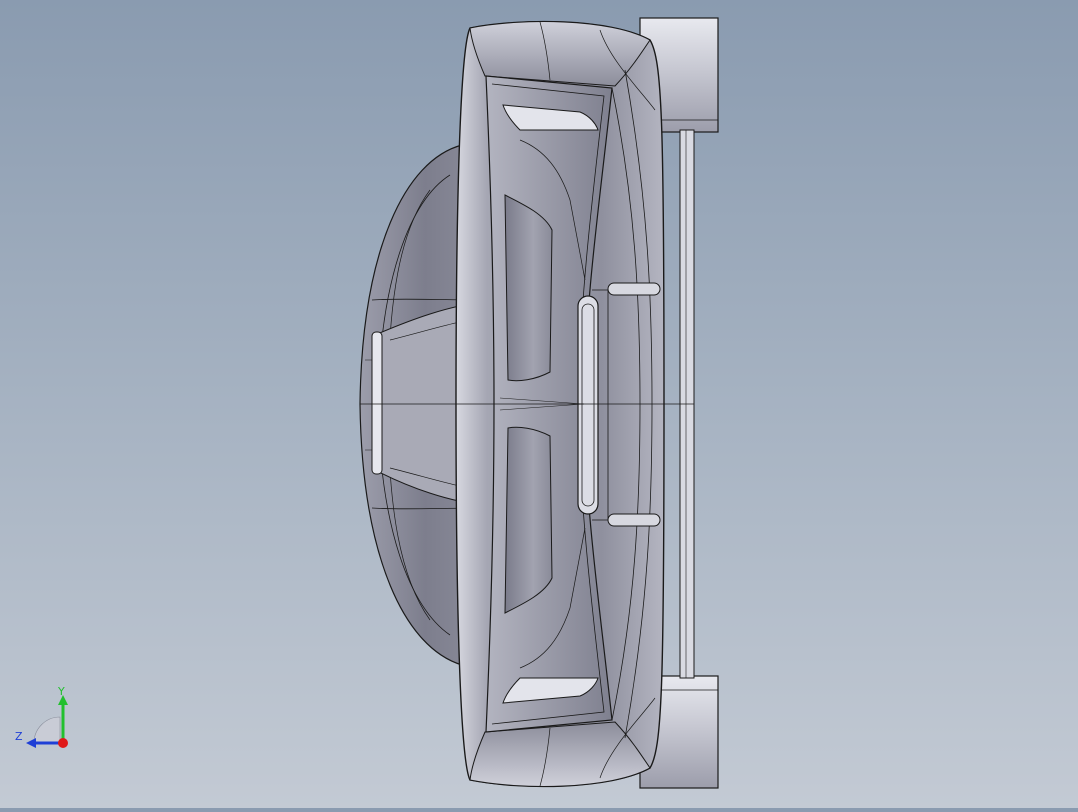  Describe the element at coordinates (528, 520) in the screenshot. I see `blade-lower` at that location.